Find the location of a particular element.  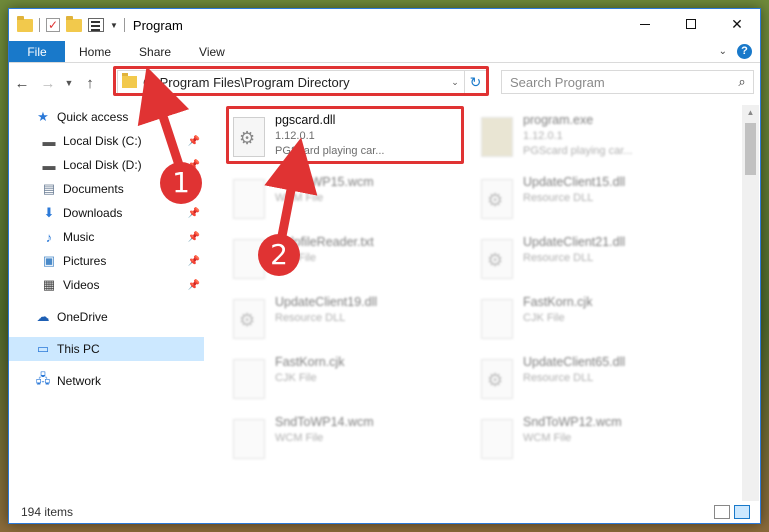

list-item: SndToWP15.wcm WCM File is located at coordinates (347, 201).